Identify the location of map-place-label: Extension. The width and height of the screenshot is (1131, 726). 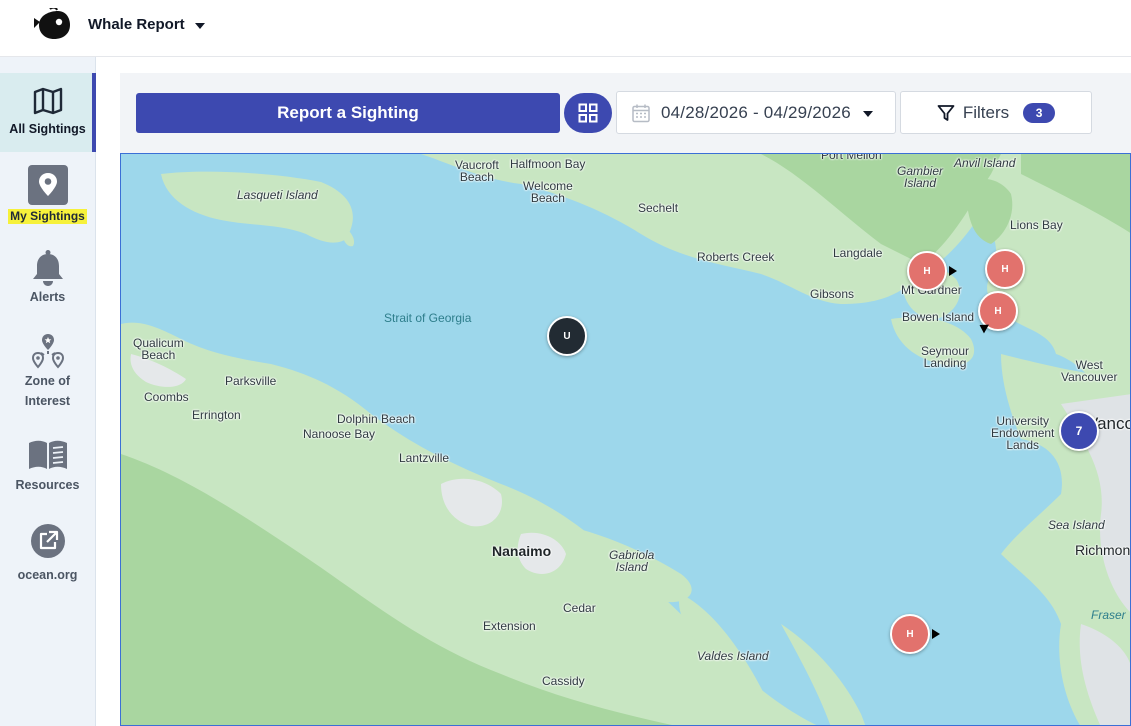
(509, 626).